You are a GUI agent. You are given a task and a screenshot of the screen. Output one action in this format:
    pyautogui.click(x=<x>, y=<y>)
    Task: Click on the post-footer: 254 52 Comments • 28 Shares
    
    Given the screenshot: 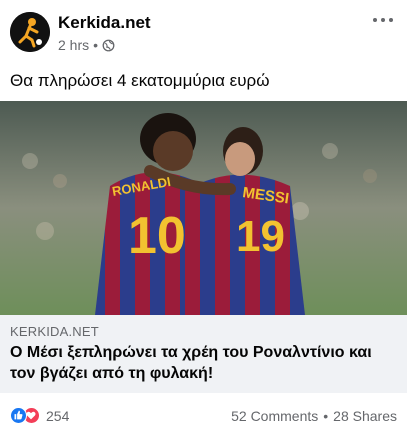 What is the action you would take?
    pyautogui.click(x=203, y=415)
    